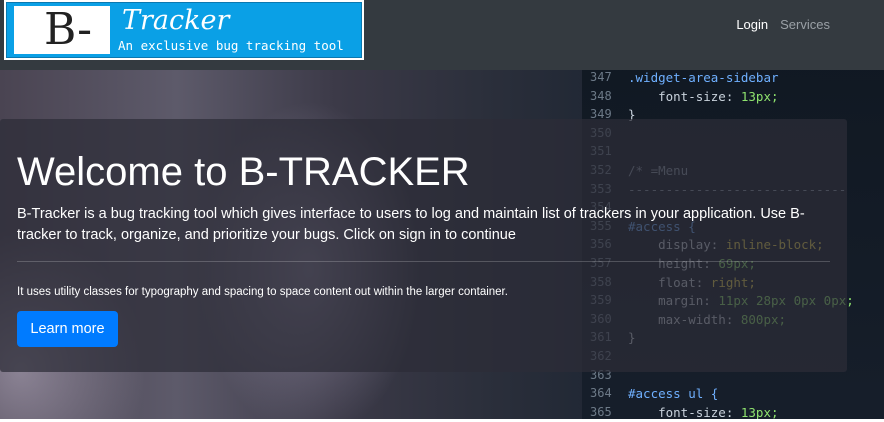 This screenshot has height=422, width=884. I want to click on brand-letter-box: B-, so click(62, 30).